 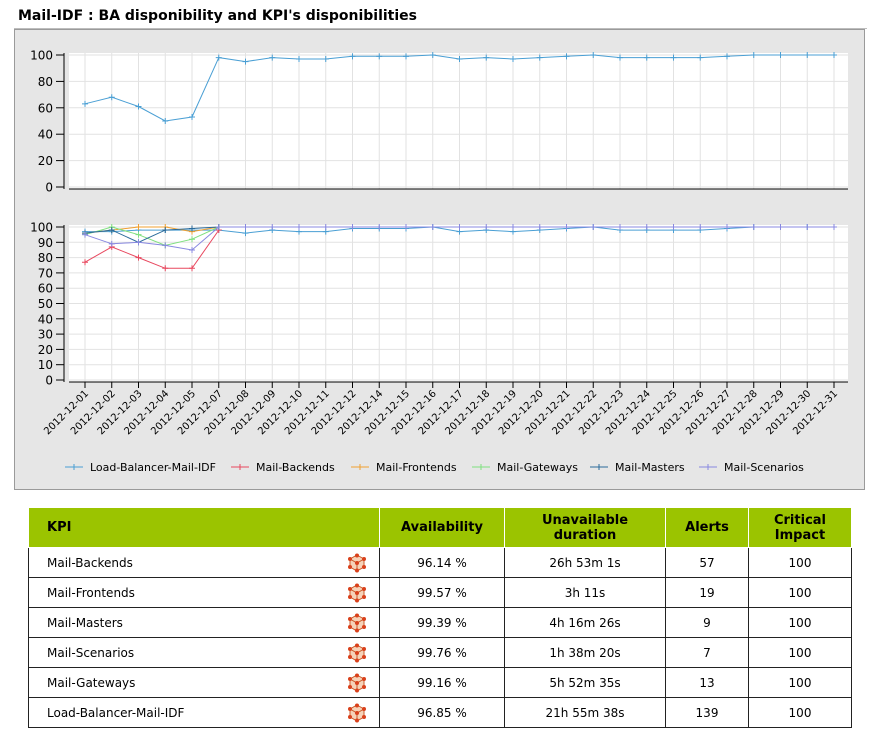 I want to click on header-unavailable-duration: Unavailable duration, so click(x=585, y=527).